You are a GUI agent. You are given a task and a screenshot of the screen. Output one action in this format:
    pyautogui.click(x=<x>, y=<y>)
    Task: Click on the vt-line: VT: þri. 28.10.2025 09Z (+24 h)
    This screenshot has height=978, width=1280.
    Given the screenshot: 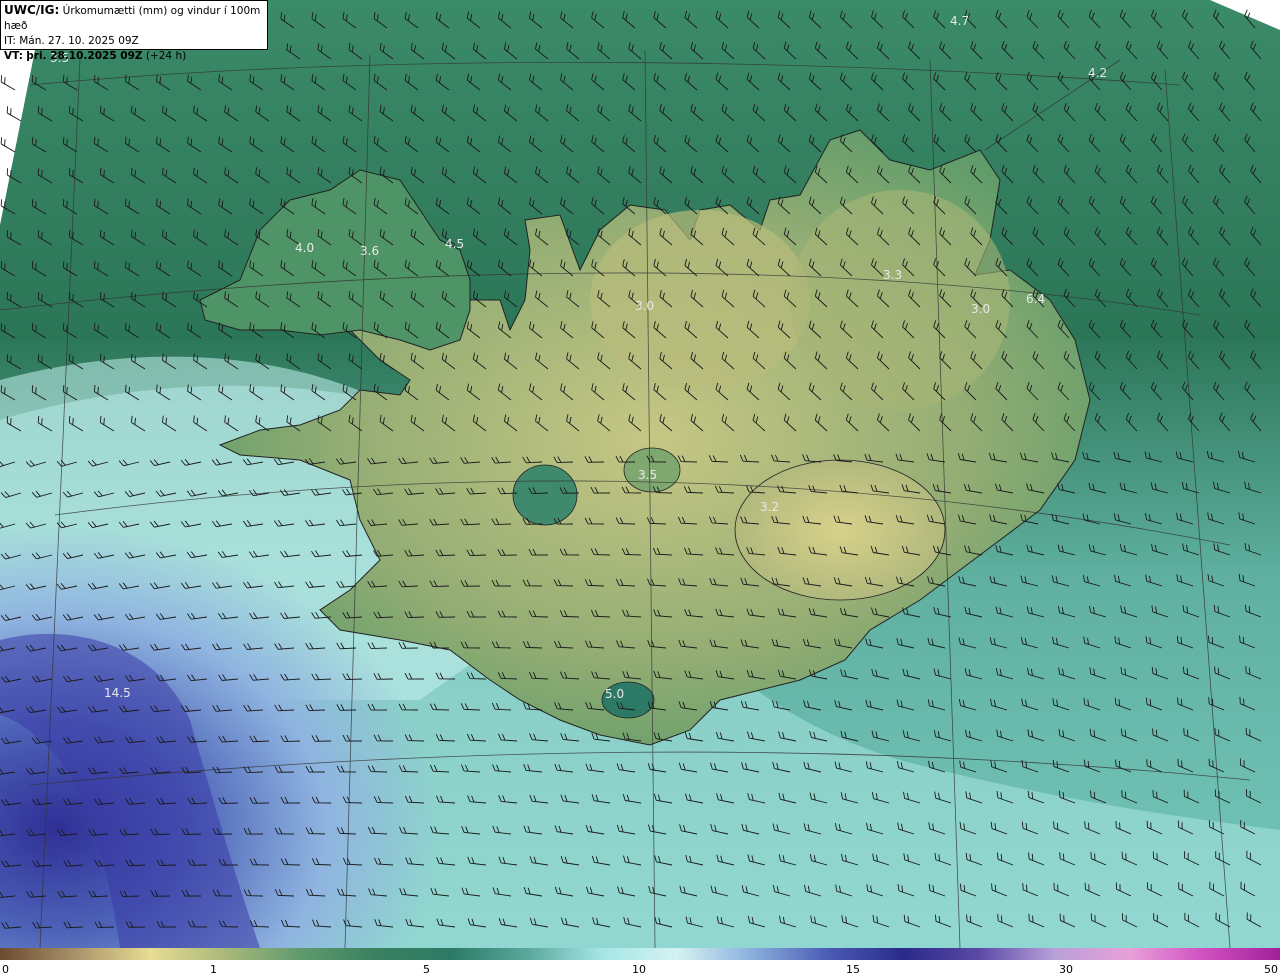 What is the action you would take?
    pyautogui.click(x=134, y=56)
    